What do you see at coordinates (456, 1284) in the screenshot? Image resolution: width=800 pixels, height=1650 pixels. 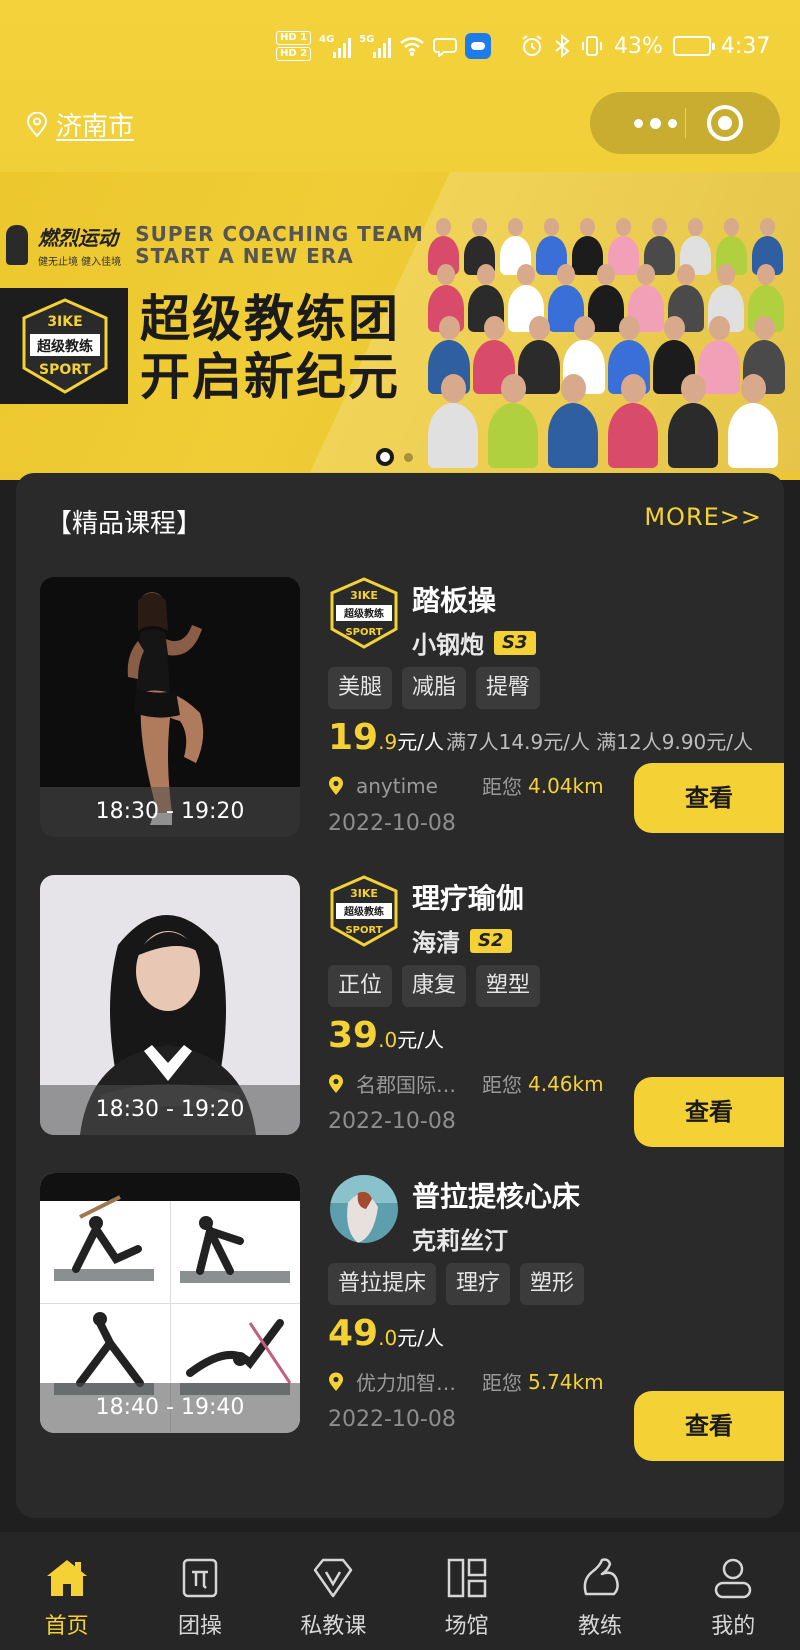 I see `course-tags: 普拉提床 理疗 塑形` at bounding box center [456, 1284].